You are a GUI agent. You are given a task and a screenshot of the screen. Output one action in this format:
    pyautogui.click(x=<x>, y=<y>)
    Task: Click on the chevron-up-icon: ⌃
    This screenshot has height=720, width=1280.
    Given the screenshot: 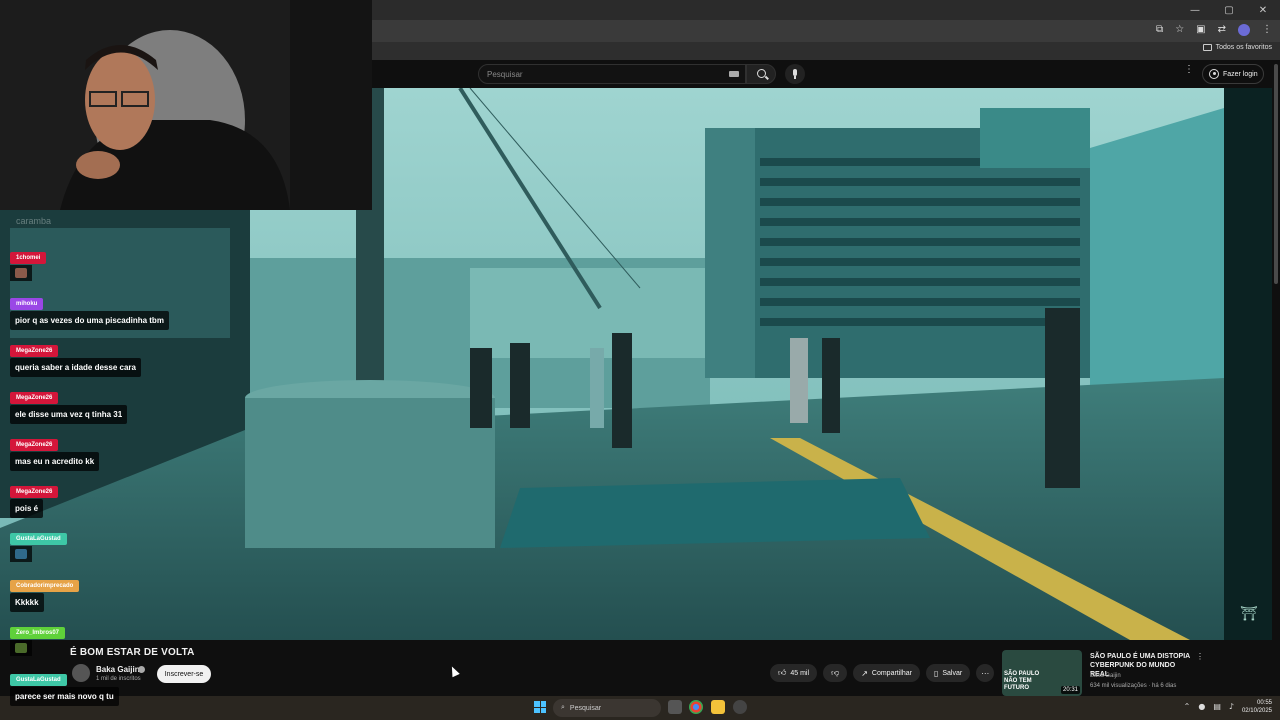 What is the action you would take?
    pyautogui.click(x=1187, y=706)
    